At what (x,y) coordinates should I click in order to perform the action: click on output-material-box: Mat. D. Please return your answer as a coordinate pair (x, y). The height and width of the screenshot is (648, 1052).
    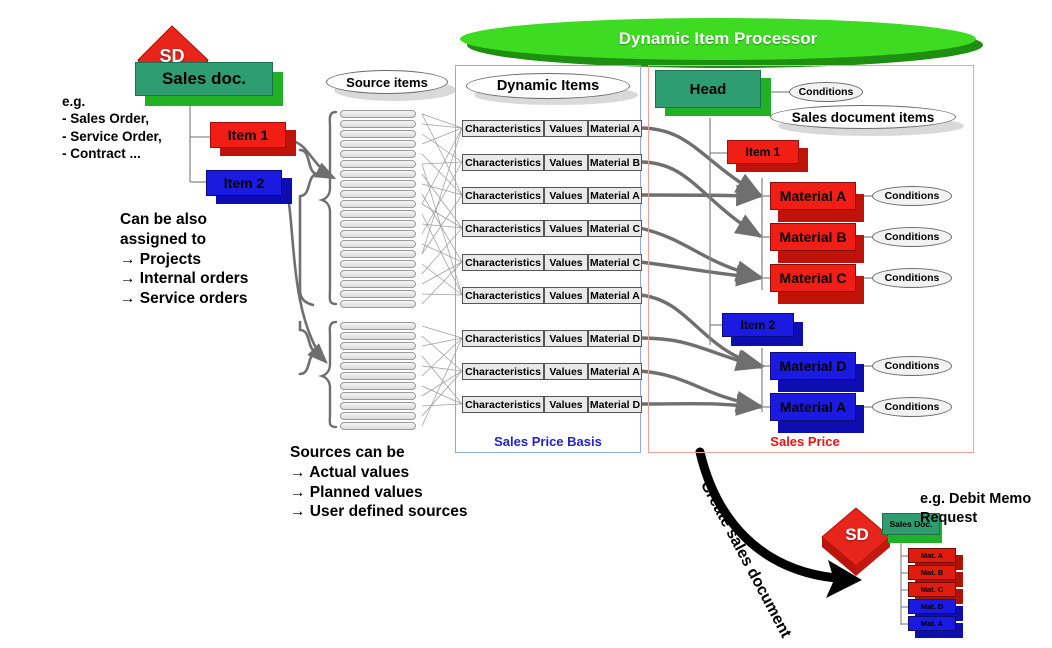
    Looking at the image, I should click on (932, 606).